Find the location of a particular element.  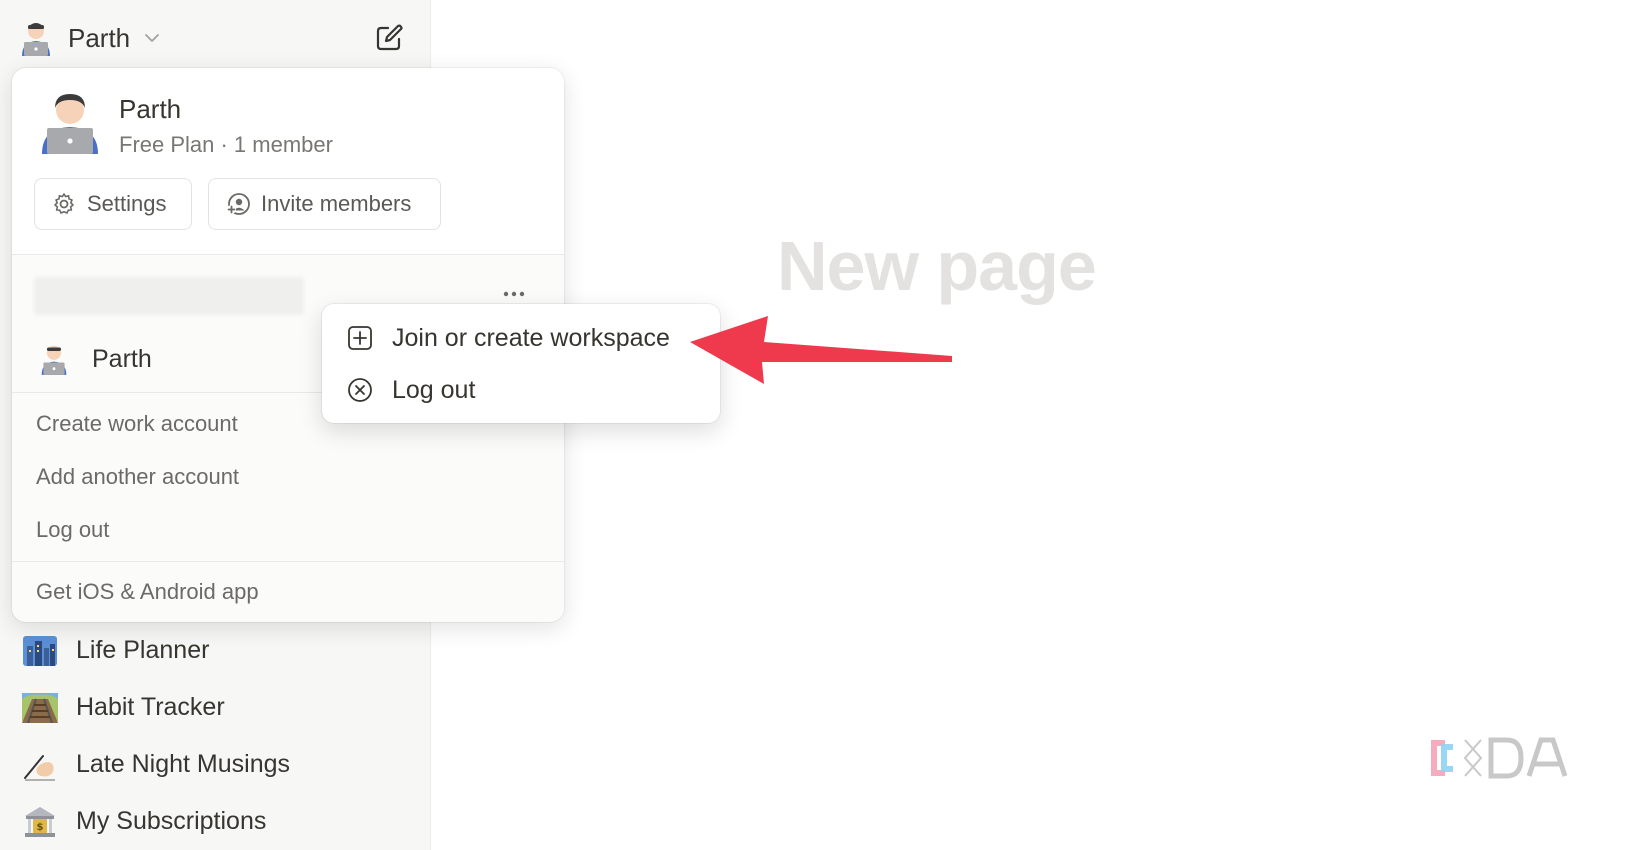

sidebar-item-label: Life Planner is located at coordinates (143, 650).